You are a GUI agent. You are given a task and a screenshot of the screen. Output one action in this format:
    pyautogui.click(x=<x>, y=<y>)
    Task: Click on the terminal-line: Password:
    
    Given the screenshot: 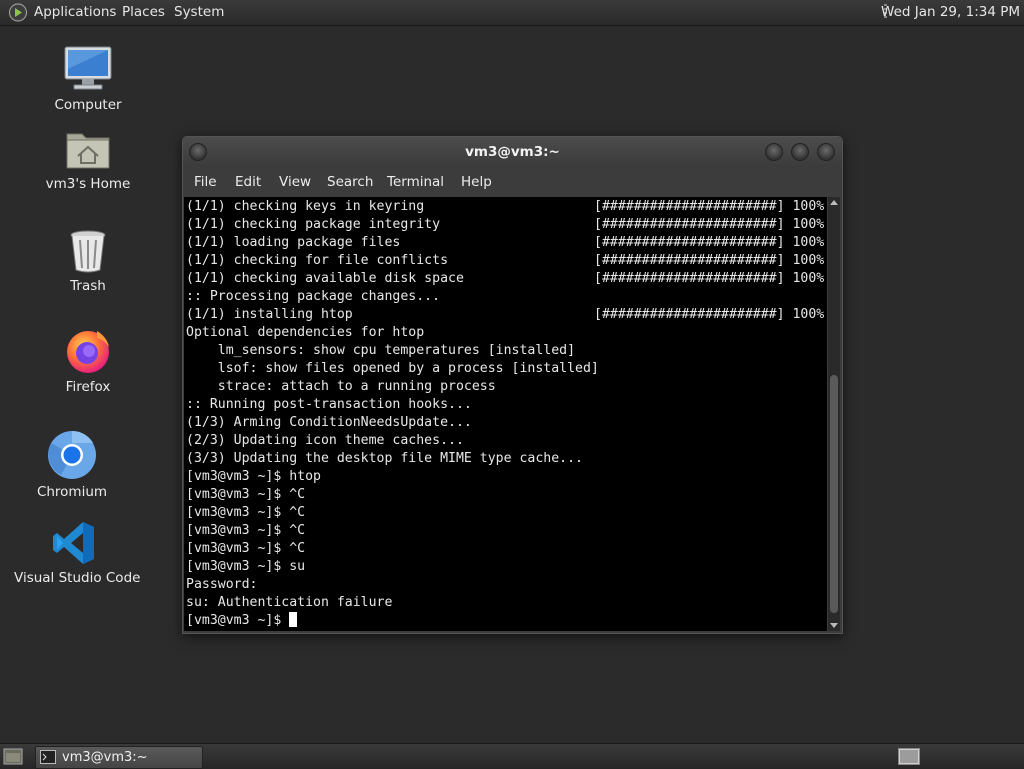 What is the action you would take?
    pyautogui.click(x=222, y=584)
    